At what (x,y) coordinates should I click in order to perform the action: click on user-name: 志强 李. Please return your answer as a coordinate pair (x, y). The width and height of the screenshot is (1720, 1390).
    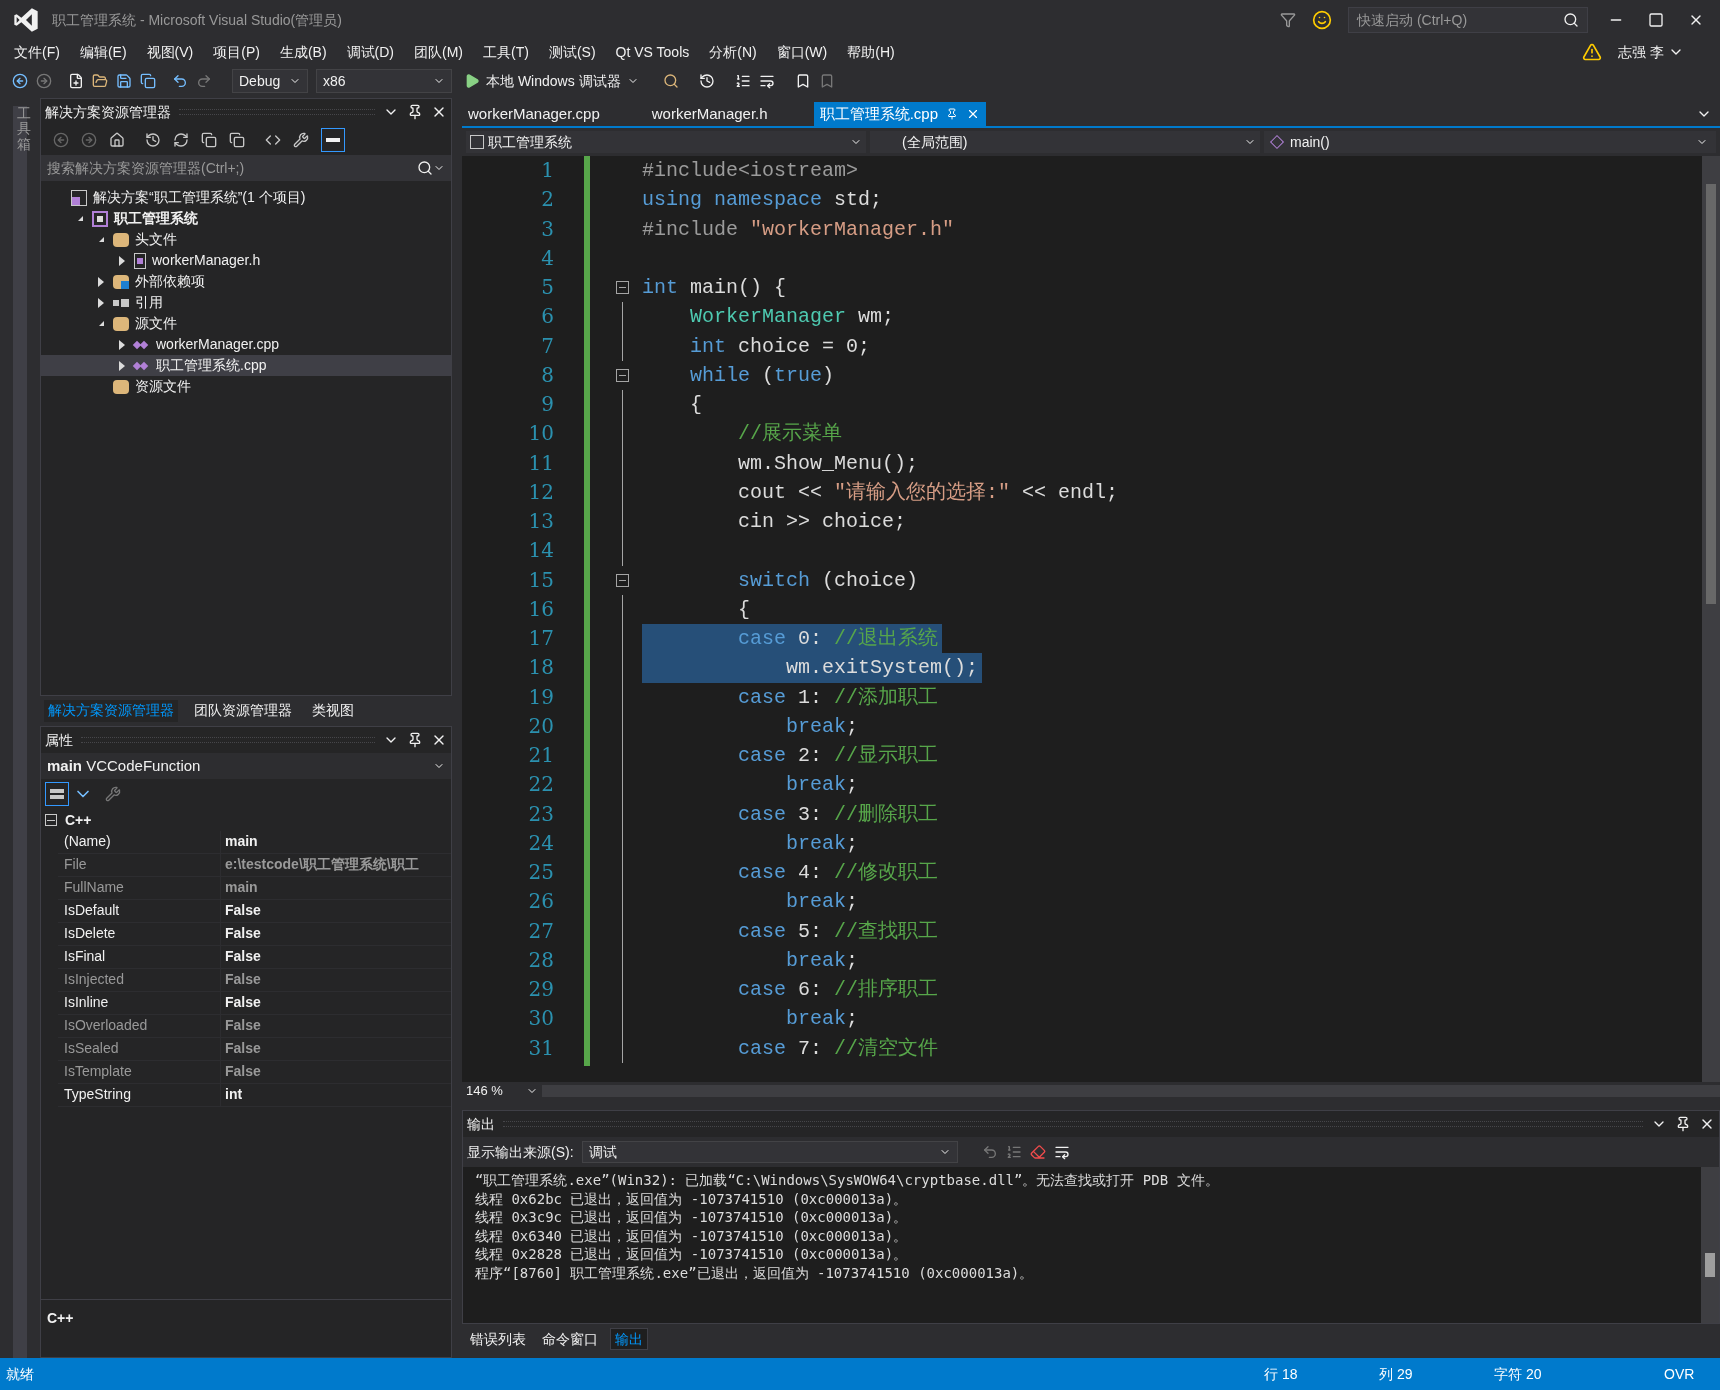
    Looking at the image, I should click on (1641, 52).